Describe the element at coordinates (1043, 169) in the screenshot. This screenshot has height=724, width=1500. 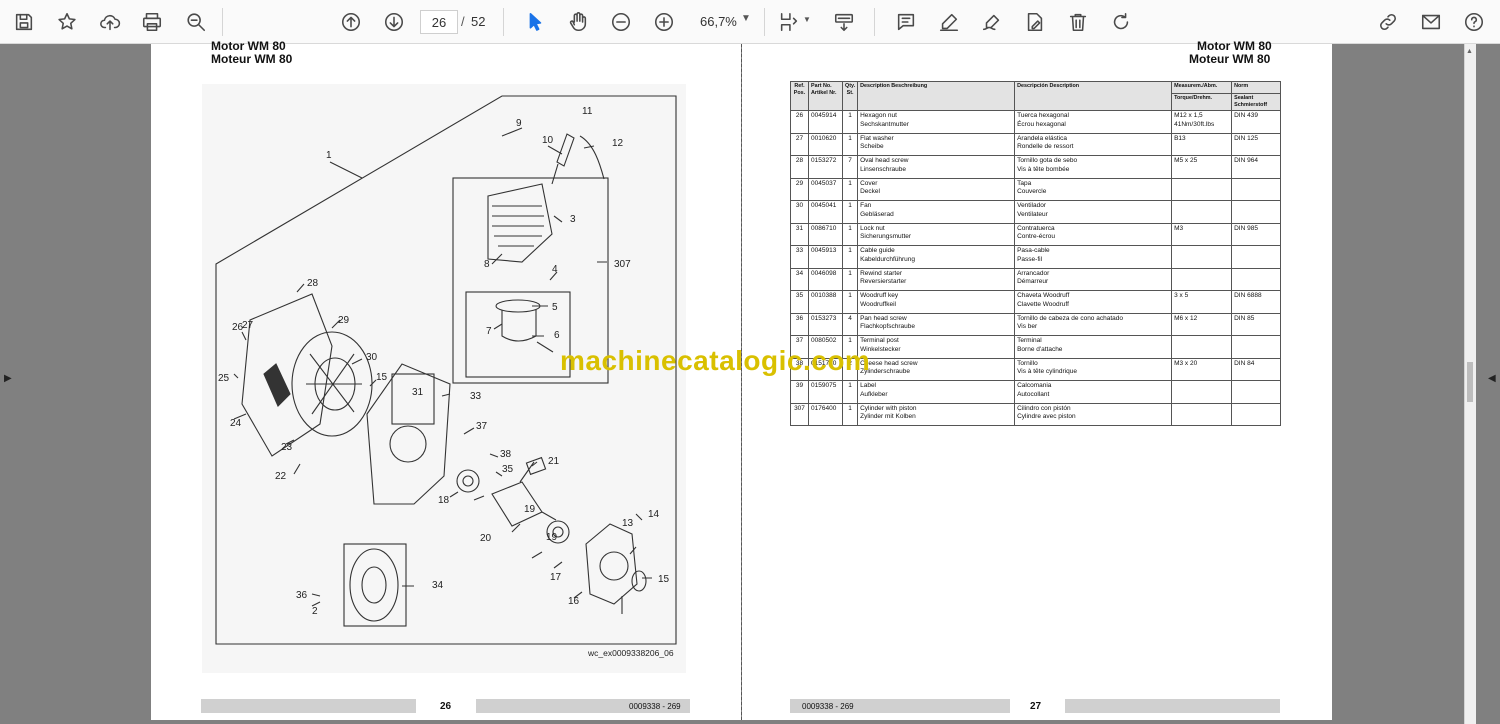
I see `cell-description-es-fr-line: Vis à tête bombée` at that location.